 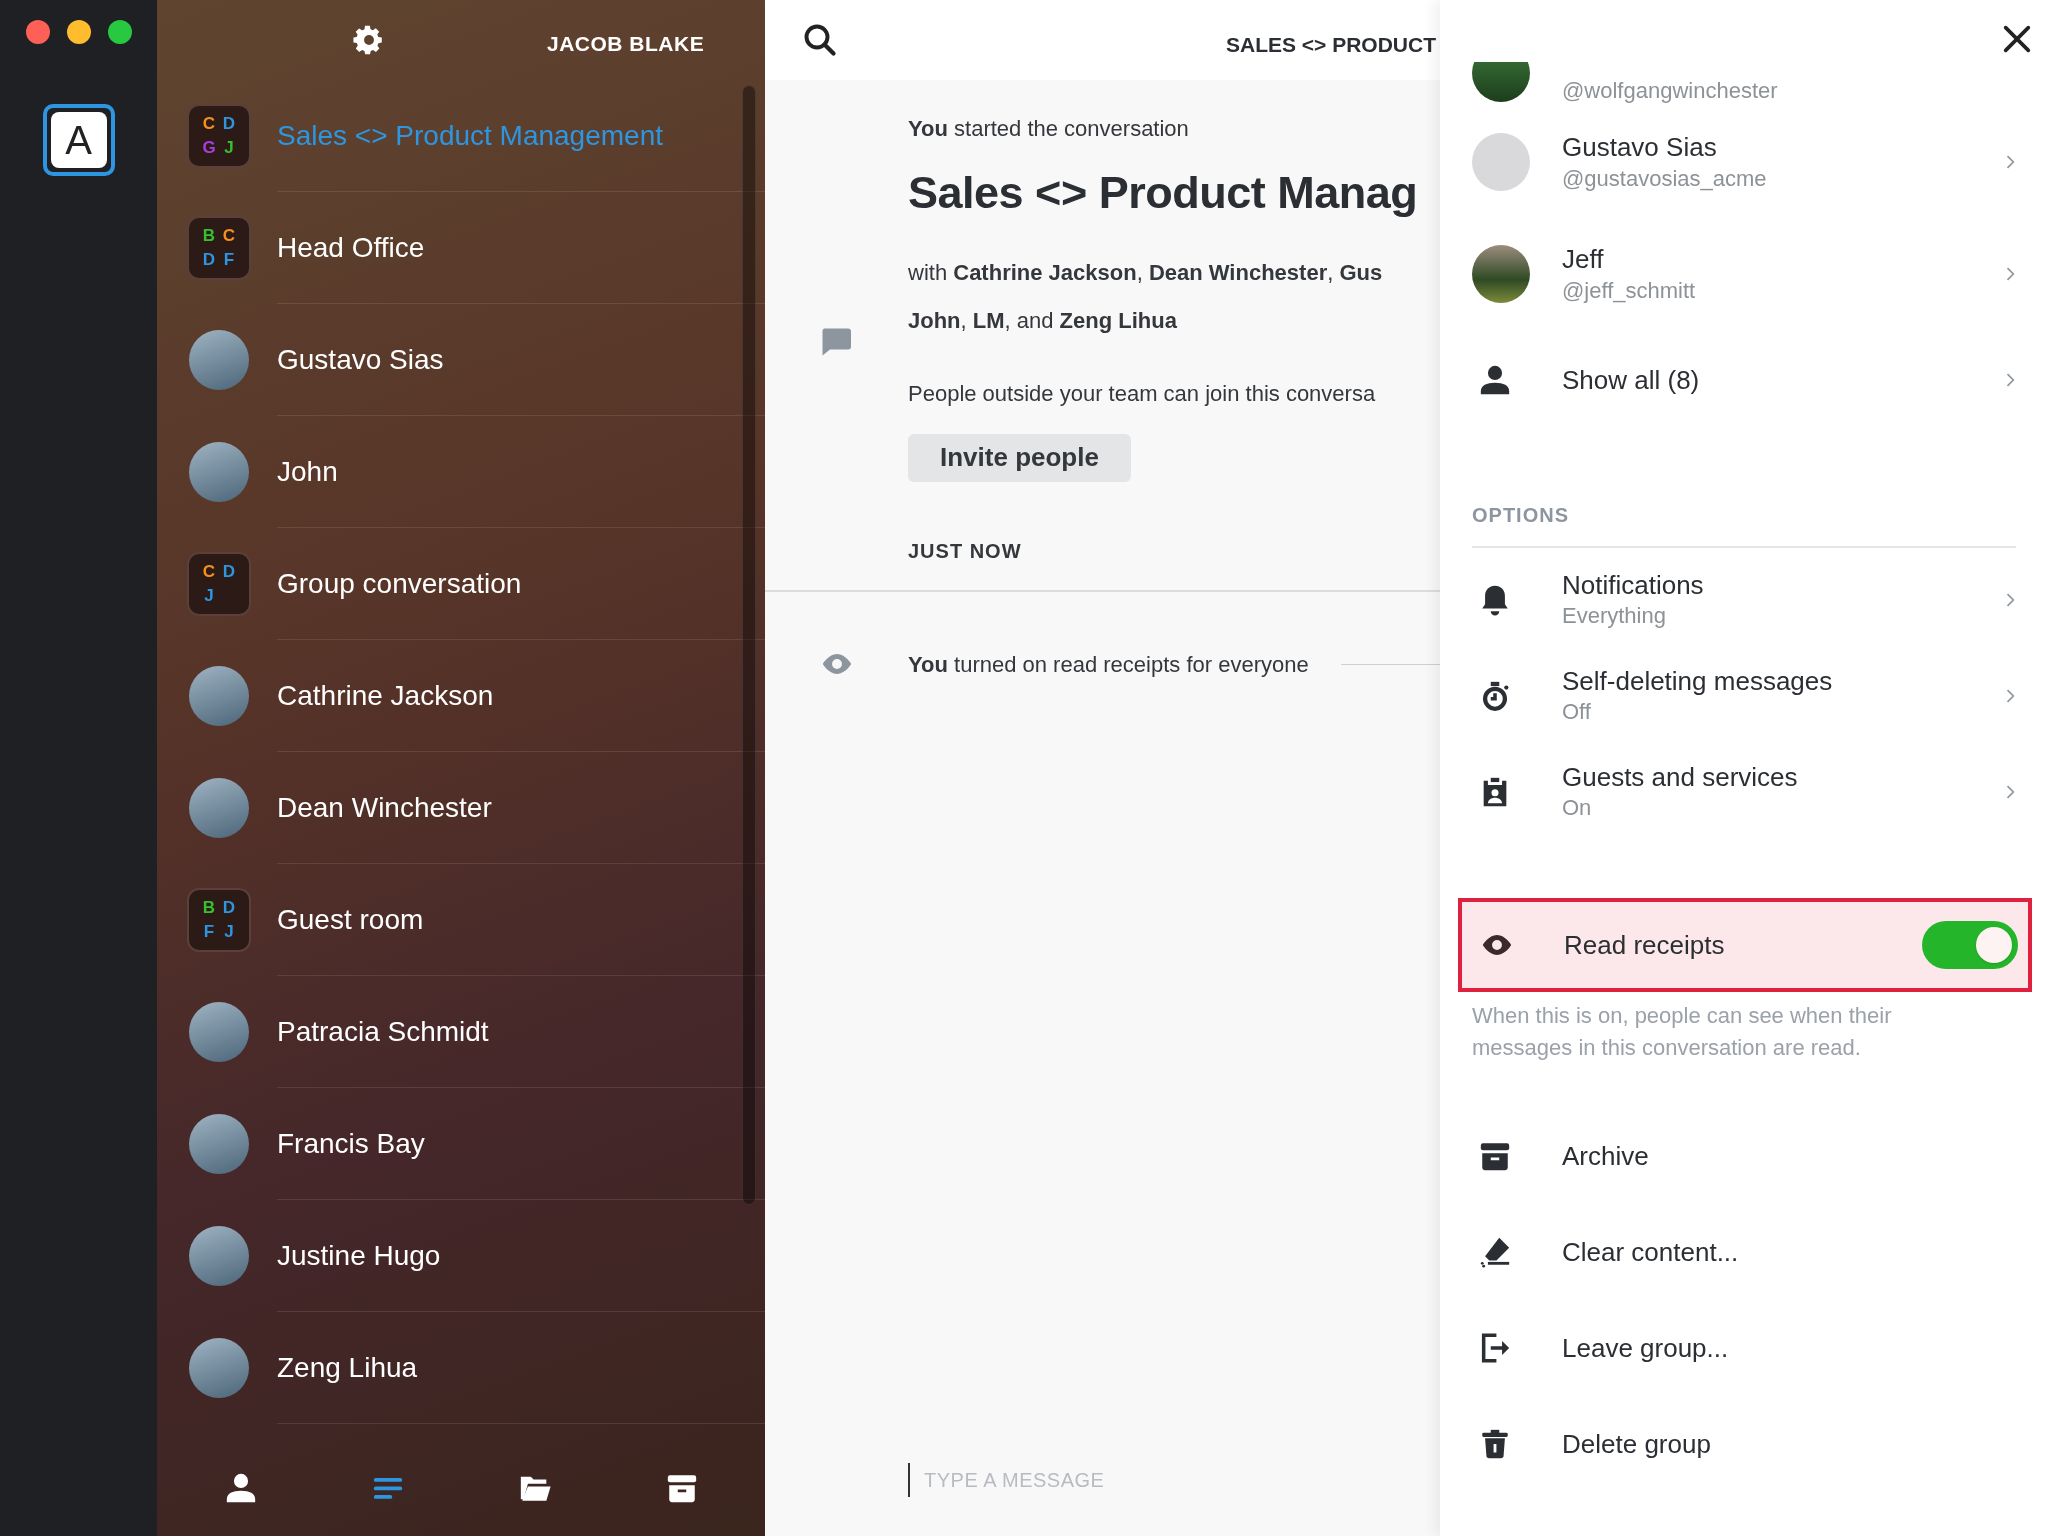 What do you see at coordinates (461, 1256) in the screenshot?
I see `conversation-item: Justine Hugo` at bounding box center [461, 1256].